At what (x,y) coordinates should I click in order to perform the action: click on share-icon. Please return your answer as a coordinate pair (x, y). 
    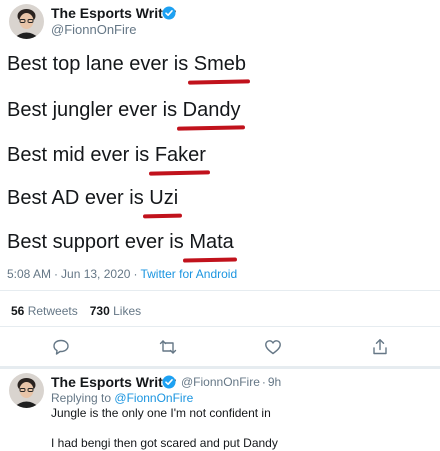
    Looking at the image, I should click on (380, 347).